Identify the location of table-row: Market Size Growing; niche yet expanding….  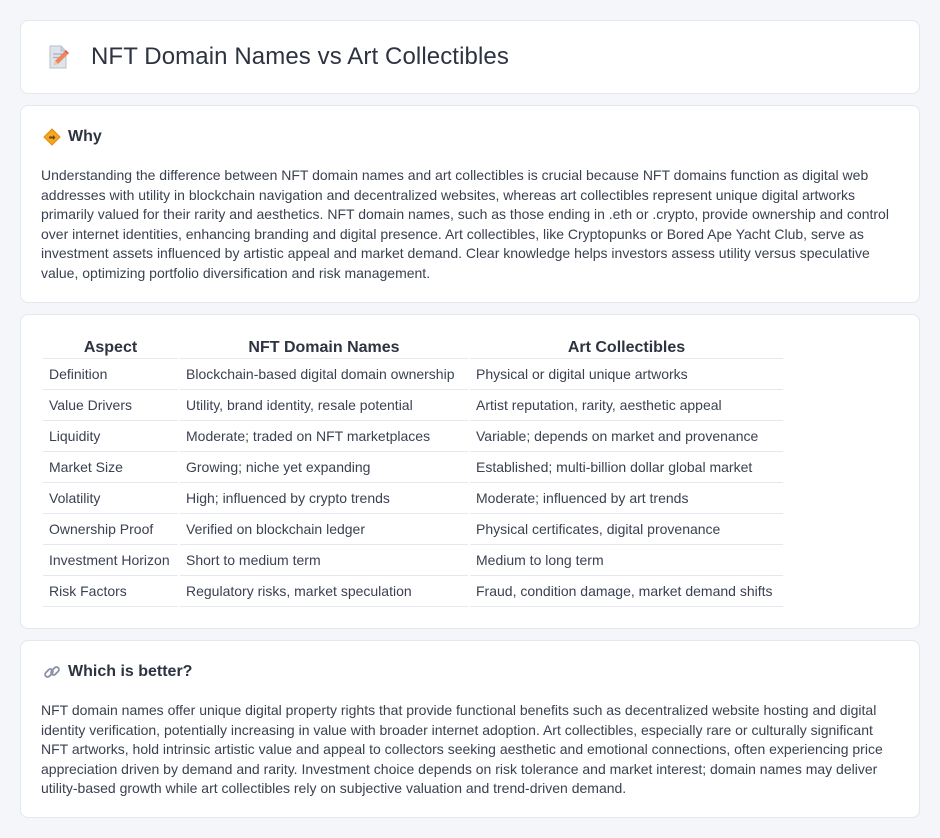
(413, 467).